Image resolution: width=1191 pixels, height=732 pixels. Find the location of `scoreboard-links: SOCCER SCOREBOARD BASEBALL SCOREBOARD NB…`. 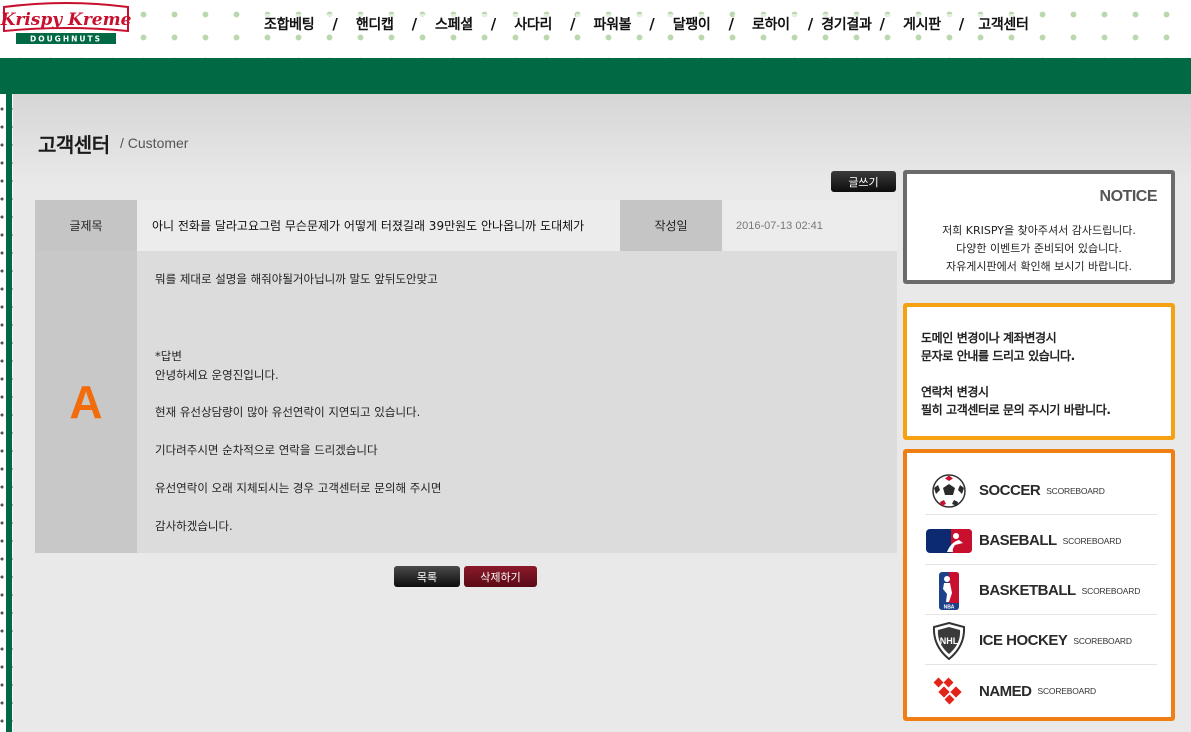

scoreboard-links: SOCCER SCOREBOARD BASEBALL SCOREBOARD NB… is located at coordinates (1039, 585).